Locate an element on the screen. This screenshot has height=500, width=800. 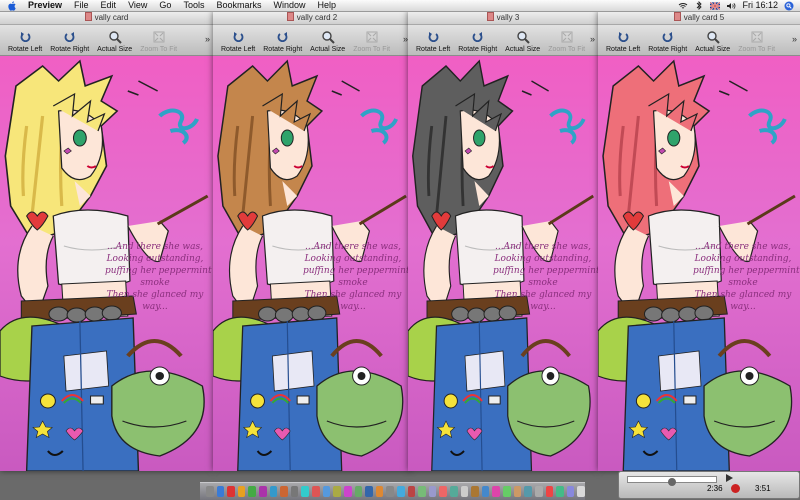
window-titlebar: vally card 5 is located at coordinates (699, 18).